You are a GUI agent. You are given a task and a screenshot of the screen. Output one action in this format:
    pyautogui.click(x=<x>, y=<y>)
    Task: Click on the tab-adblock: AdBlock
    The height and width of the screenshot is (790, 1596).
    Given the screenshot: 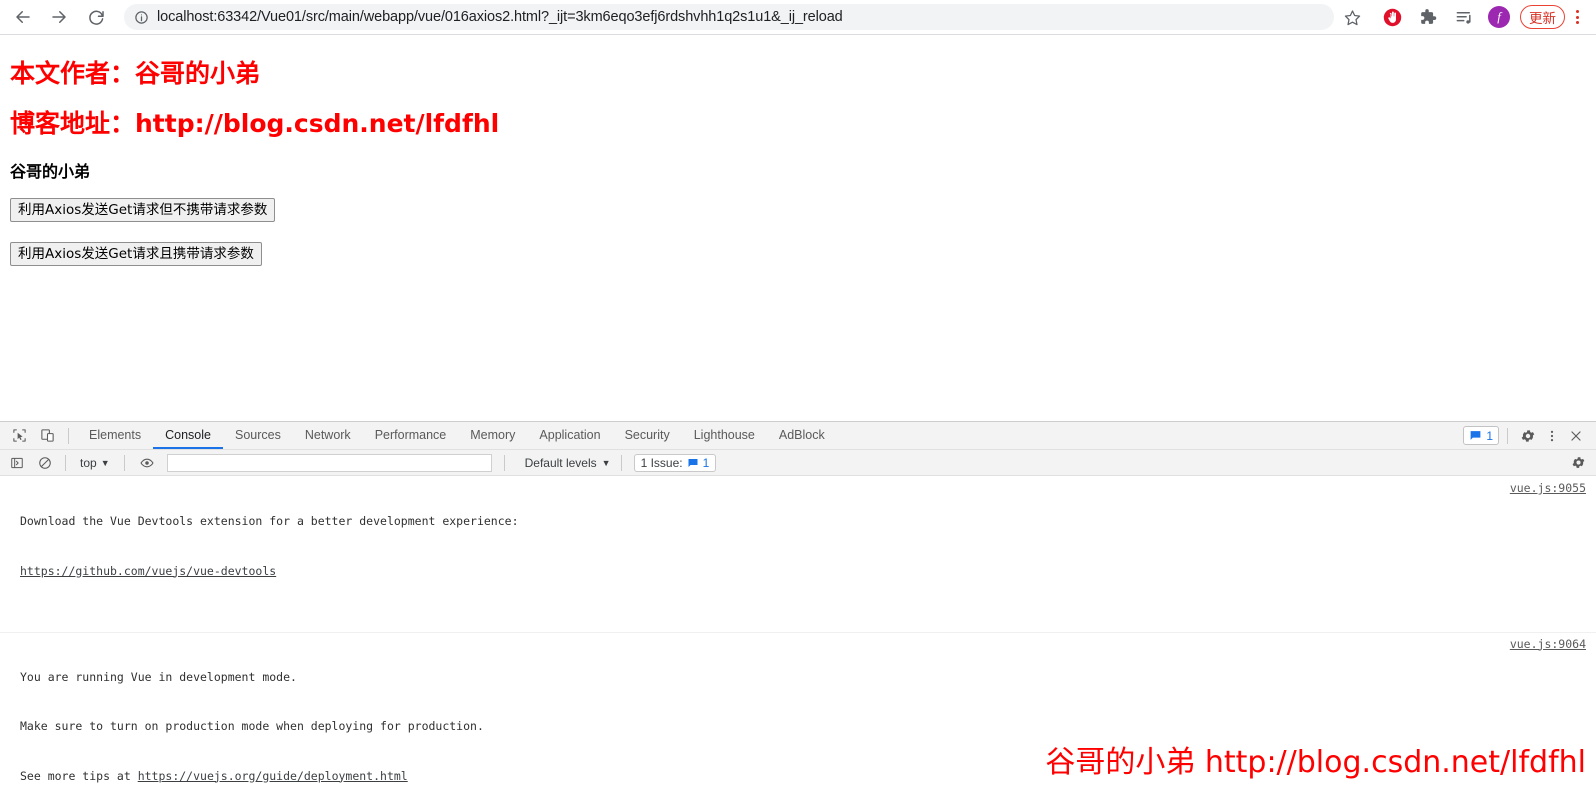 What is the action you would take?
    pyautogui.click(x=802, y=435)
    